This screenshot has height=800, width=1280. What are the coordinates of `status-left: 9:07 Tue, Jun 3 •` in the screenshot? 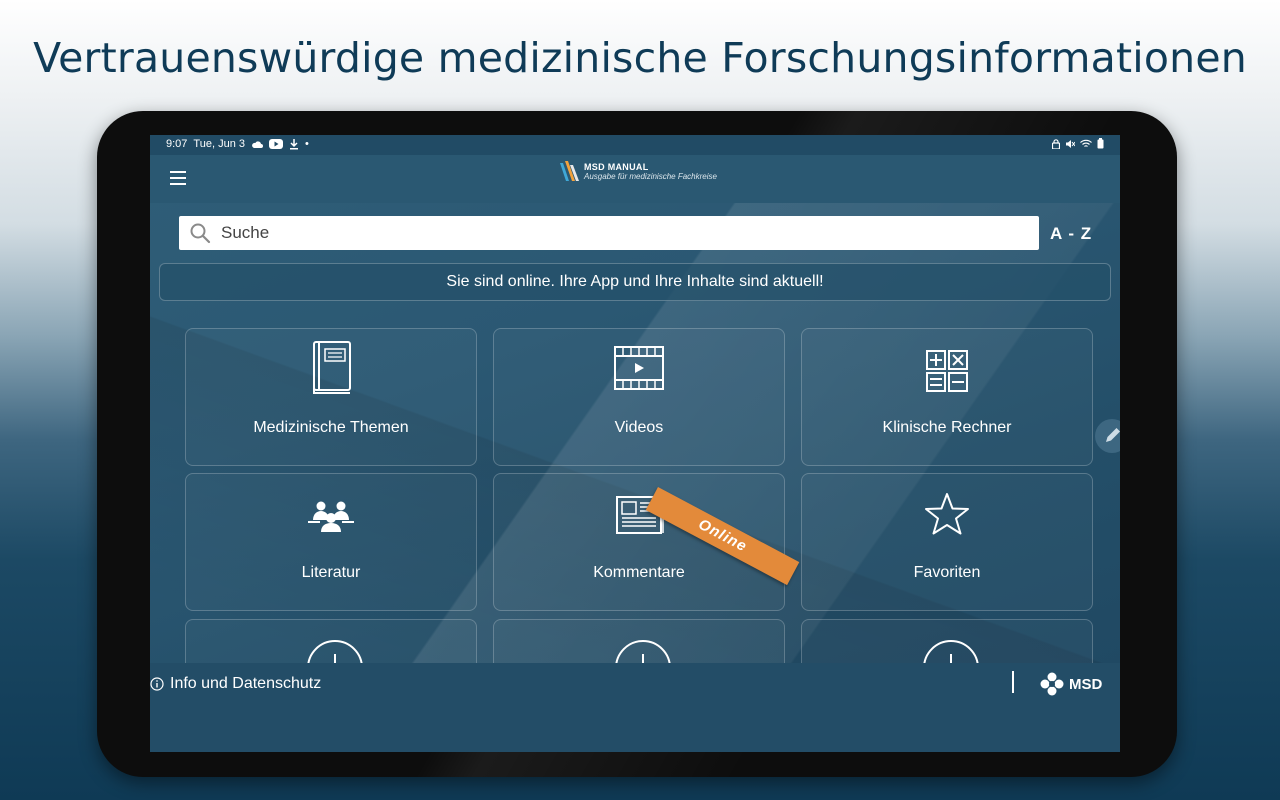 It's located at (237, 144).